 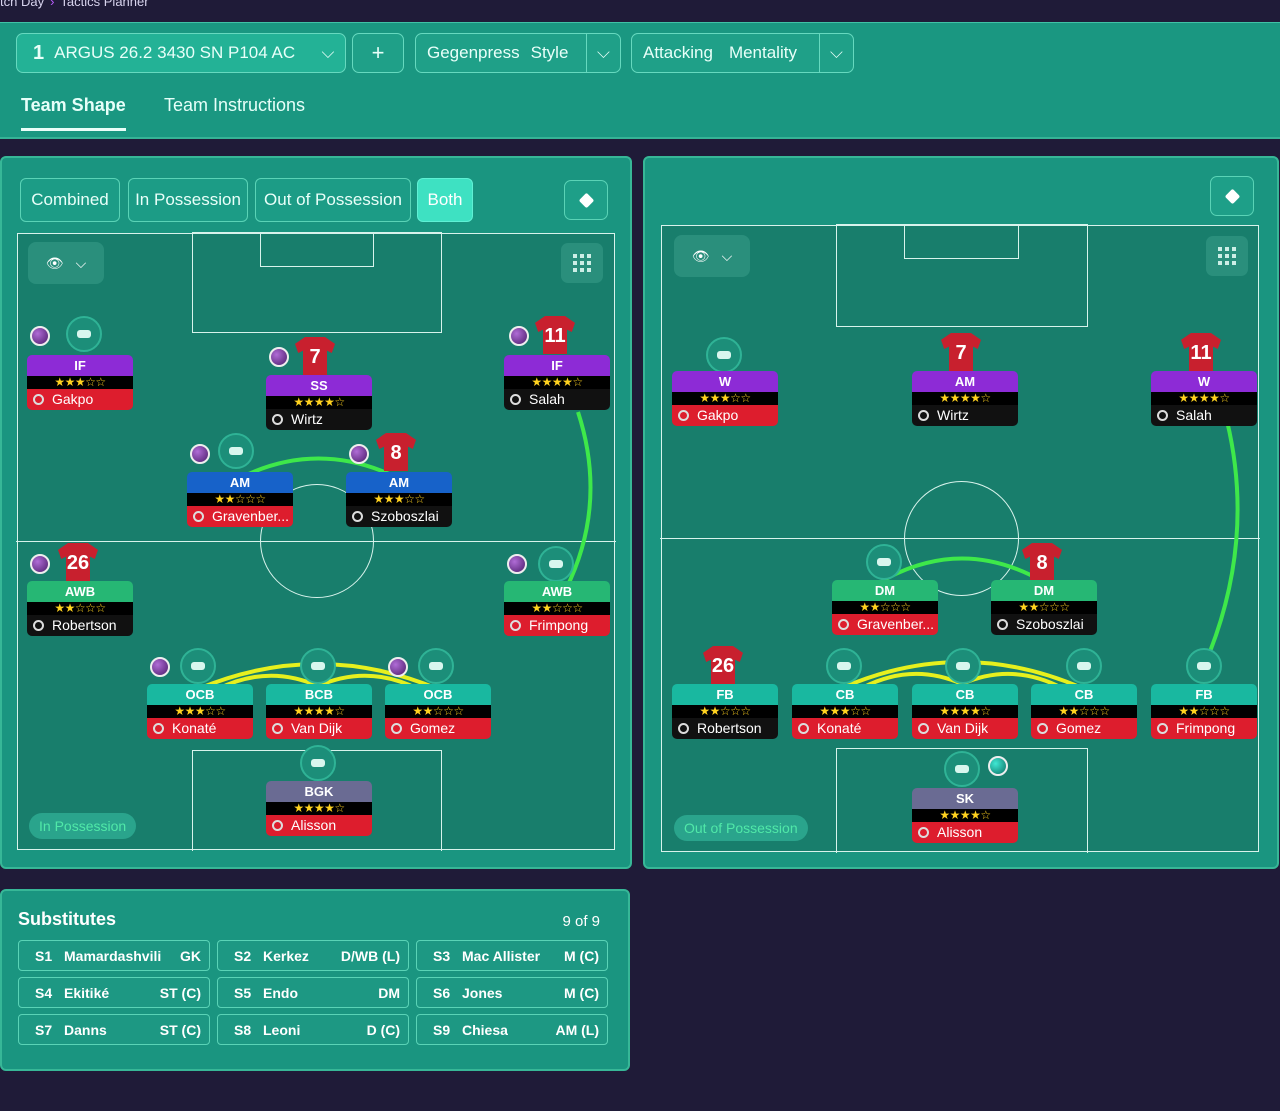 I want to click on player-name: Konaté, so click(x=194, y=728).